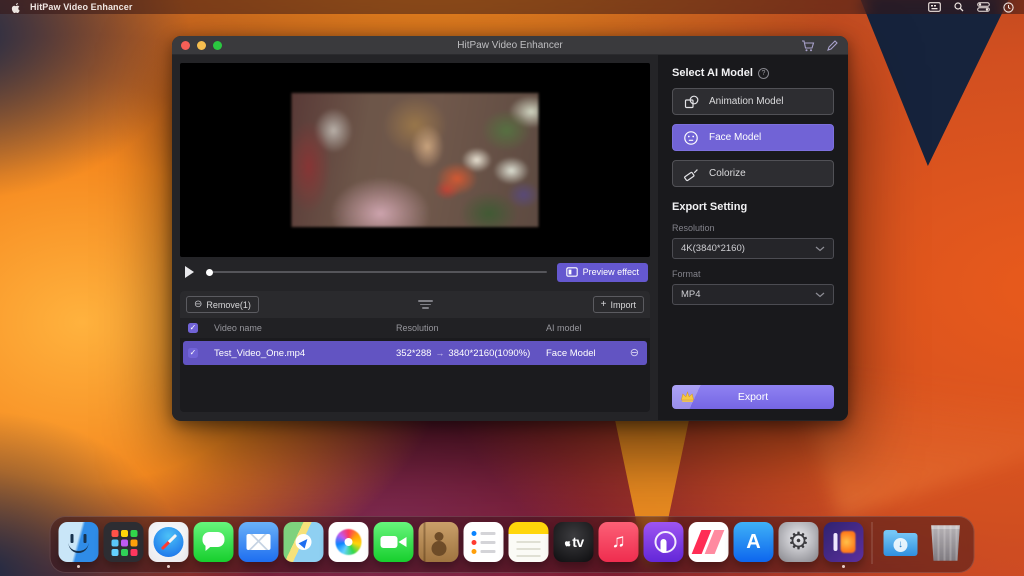  Describe the element at coordinates (571, 272) in the screenshot. I see `compare-icon` at that location.